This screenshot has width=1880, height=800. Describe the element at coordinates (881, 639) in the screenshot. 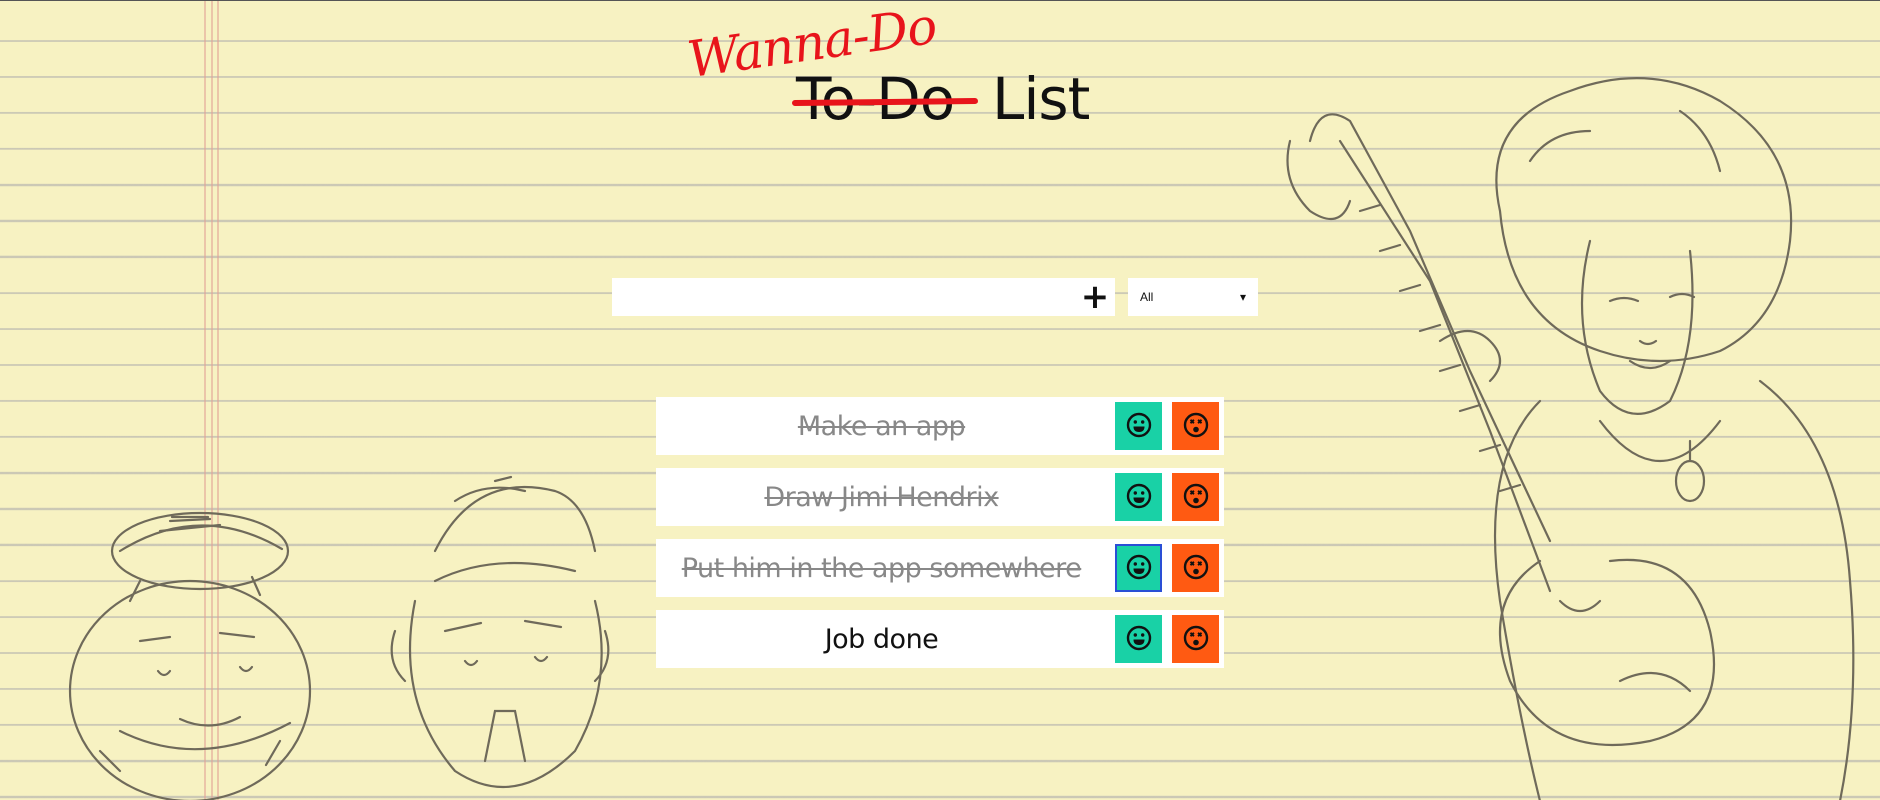

I see `todo-text: Job done` at that location.